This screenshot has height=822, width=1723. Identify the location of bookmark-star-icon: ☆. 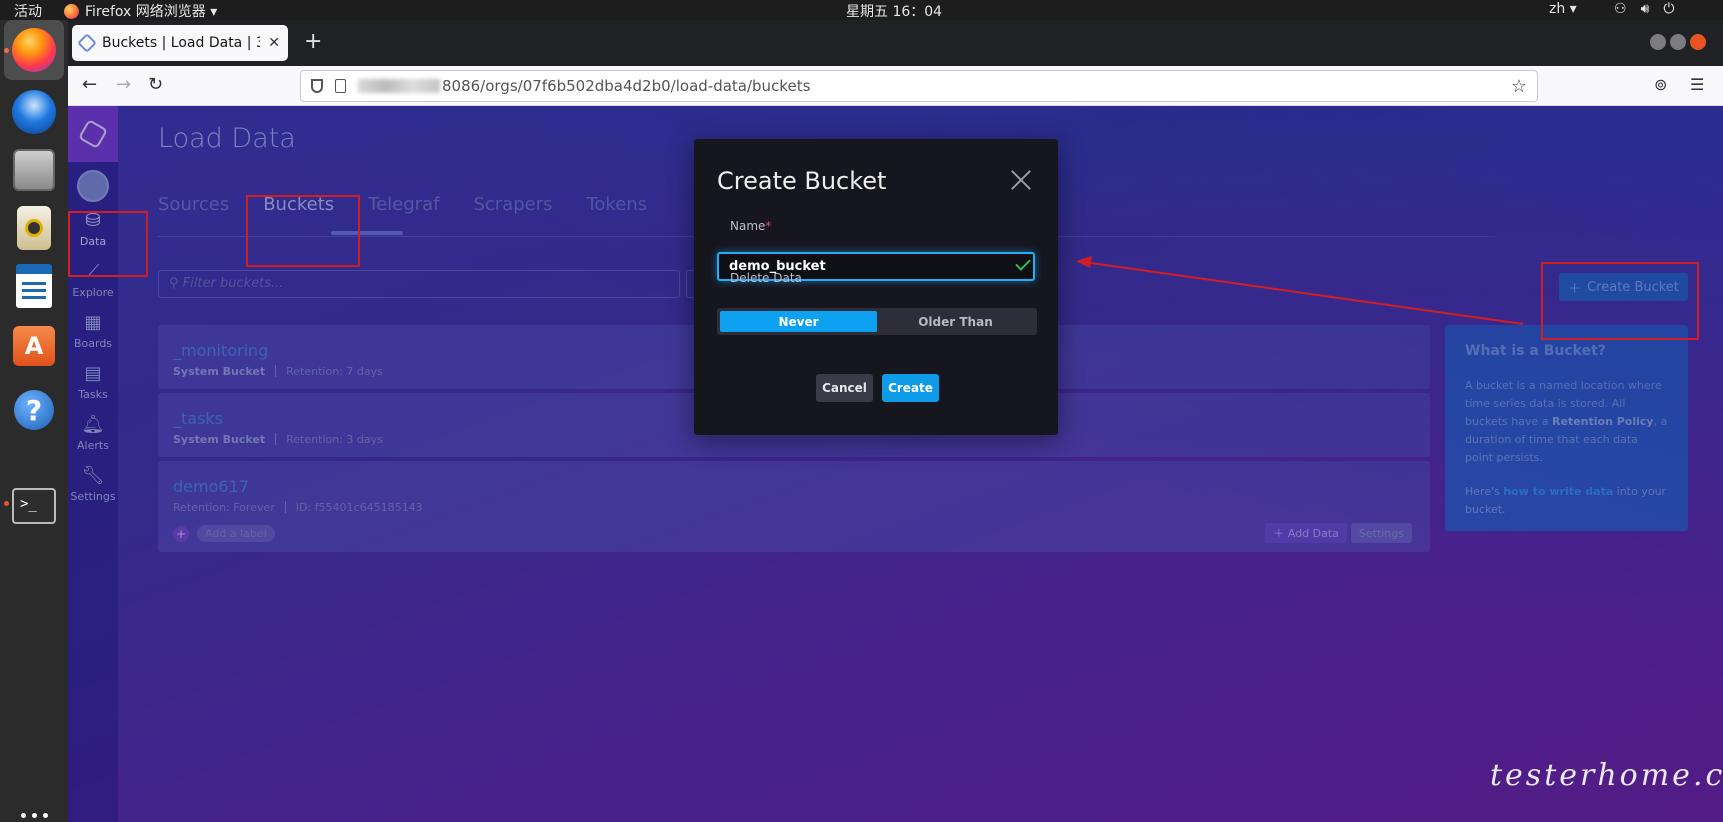
(1519, 86).